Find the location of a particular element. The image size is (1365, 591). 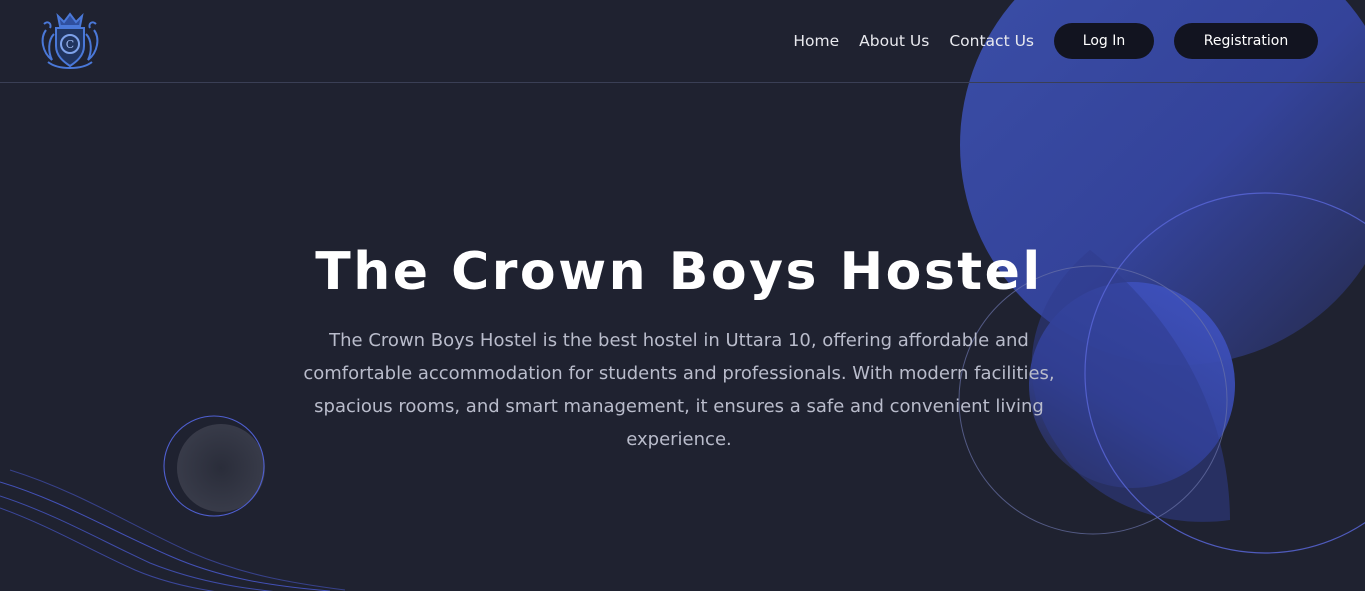

crest-icon: C is located at coordinates (70, 40).